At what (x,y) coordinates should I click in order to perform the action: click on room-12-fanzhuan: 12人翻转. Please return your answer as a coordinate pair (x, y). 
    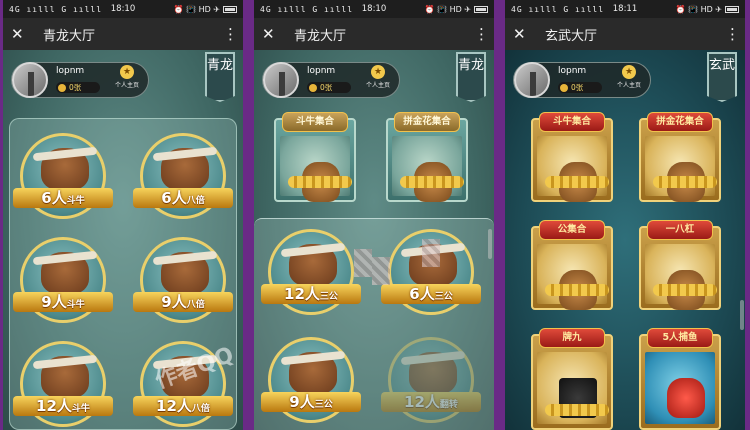
    Looking at the image, I should click on (431, 380).